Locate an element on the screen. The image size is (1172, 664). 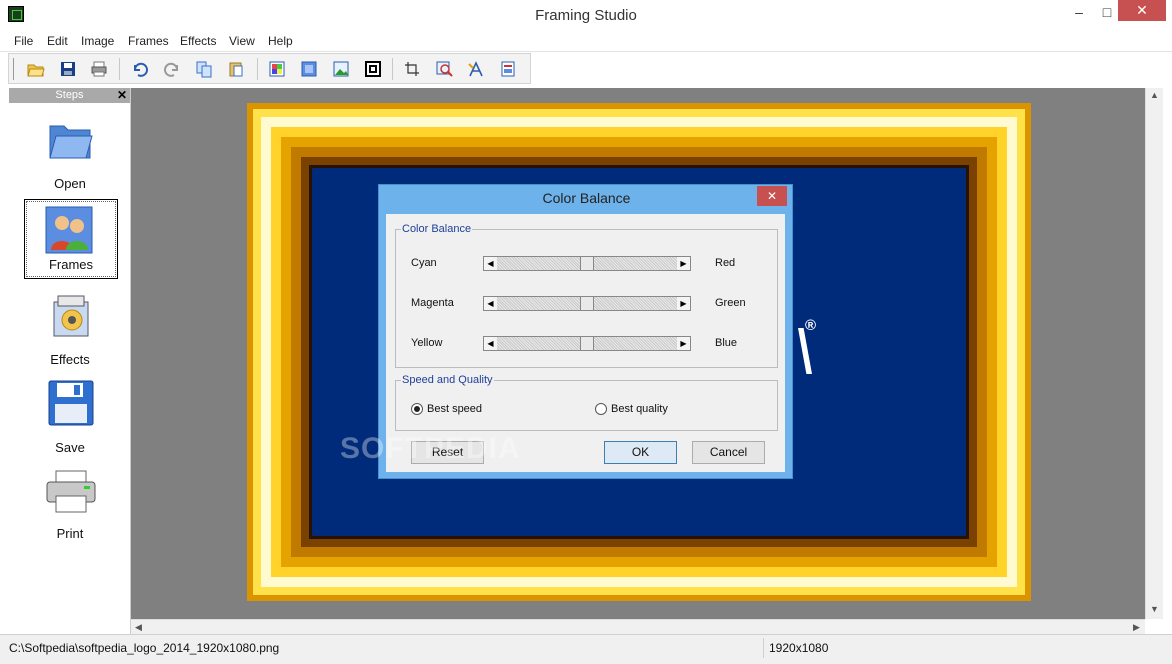
menu-image: Image is located at coordinates (97, 41).